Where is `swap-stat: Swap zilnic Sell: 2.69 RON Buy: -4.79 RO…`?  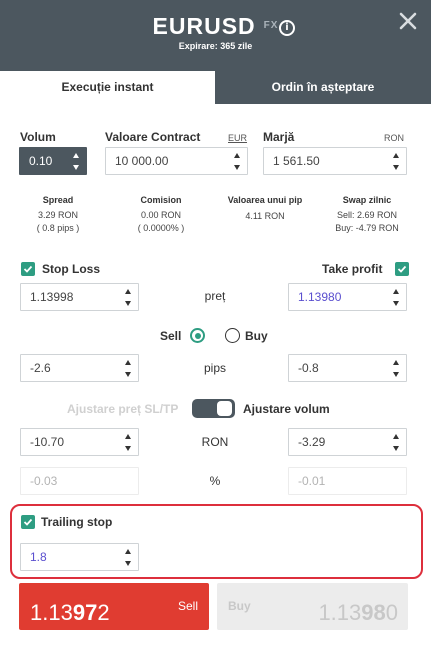 swap-stat: Swap zilnic Sell: 2.69 RON Buy: -4.79 RO… is located at coordinates (367, 214).